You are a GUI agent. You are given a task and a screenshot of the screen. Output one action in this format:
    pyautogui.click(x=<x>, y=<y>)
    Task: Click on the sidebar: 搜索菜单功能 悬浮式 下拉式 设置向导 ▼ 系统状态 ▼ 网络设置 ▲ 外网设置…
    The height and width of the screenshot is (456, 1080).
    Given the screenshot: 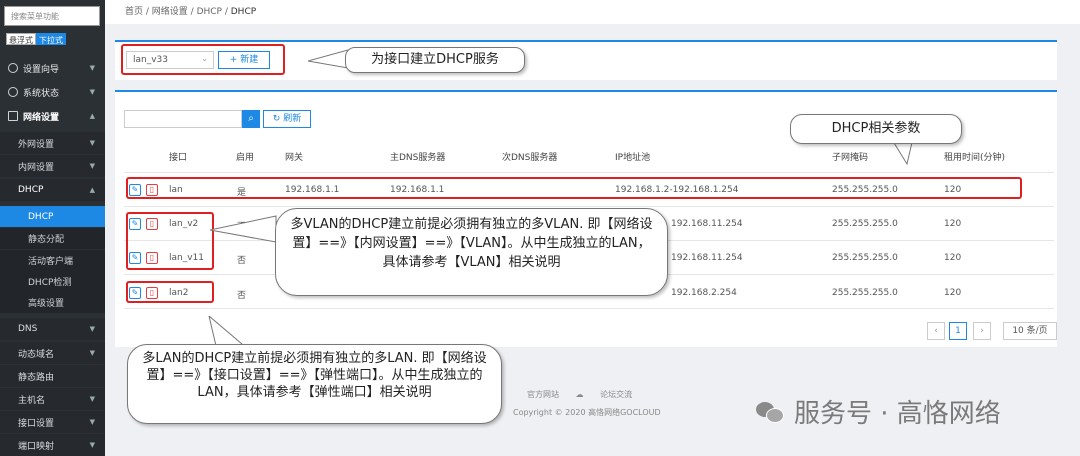 What is the action you would take?
    pyautogui.click(x=52, y=228)
    